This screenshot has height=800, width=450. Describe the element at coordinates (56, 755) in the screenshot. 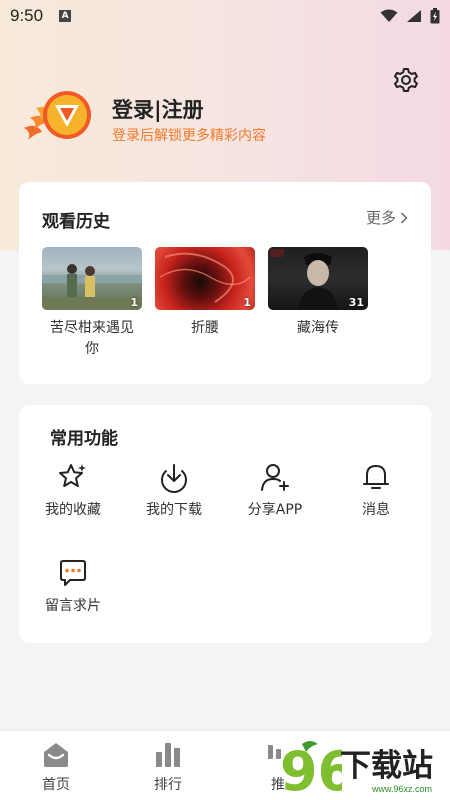

I see `home-icon` at that location.